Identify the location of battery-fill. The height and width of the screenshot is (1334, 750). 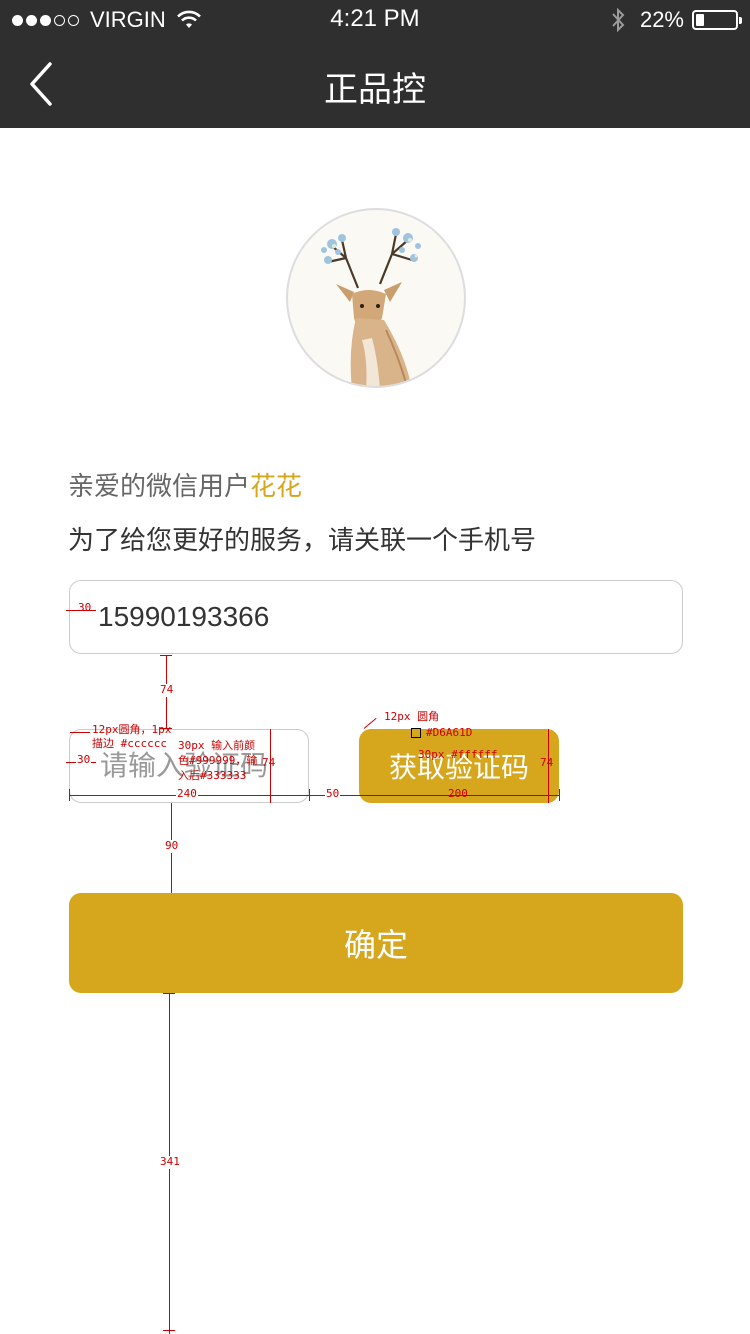
(700, 20).